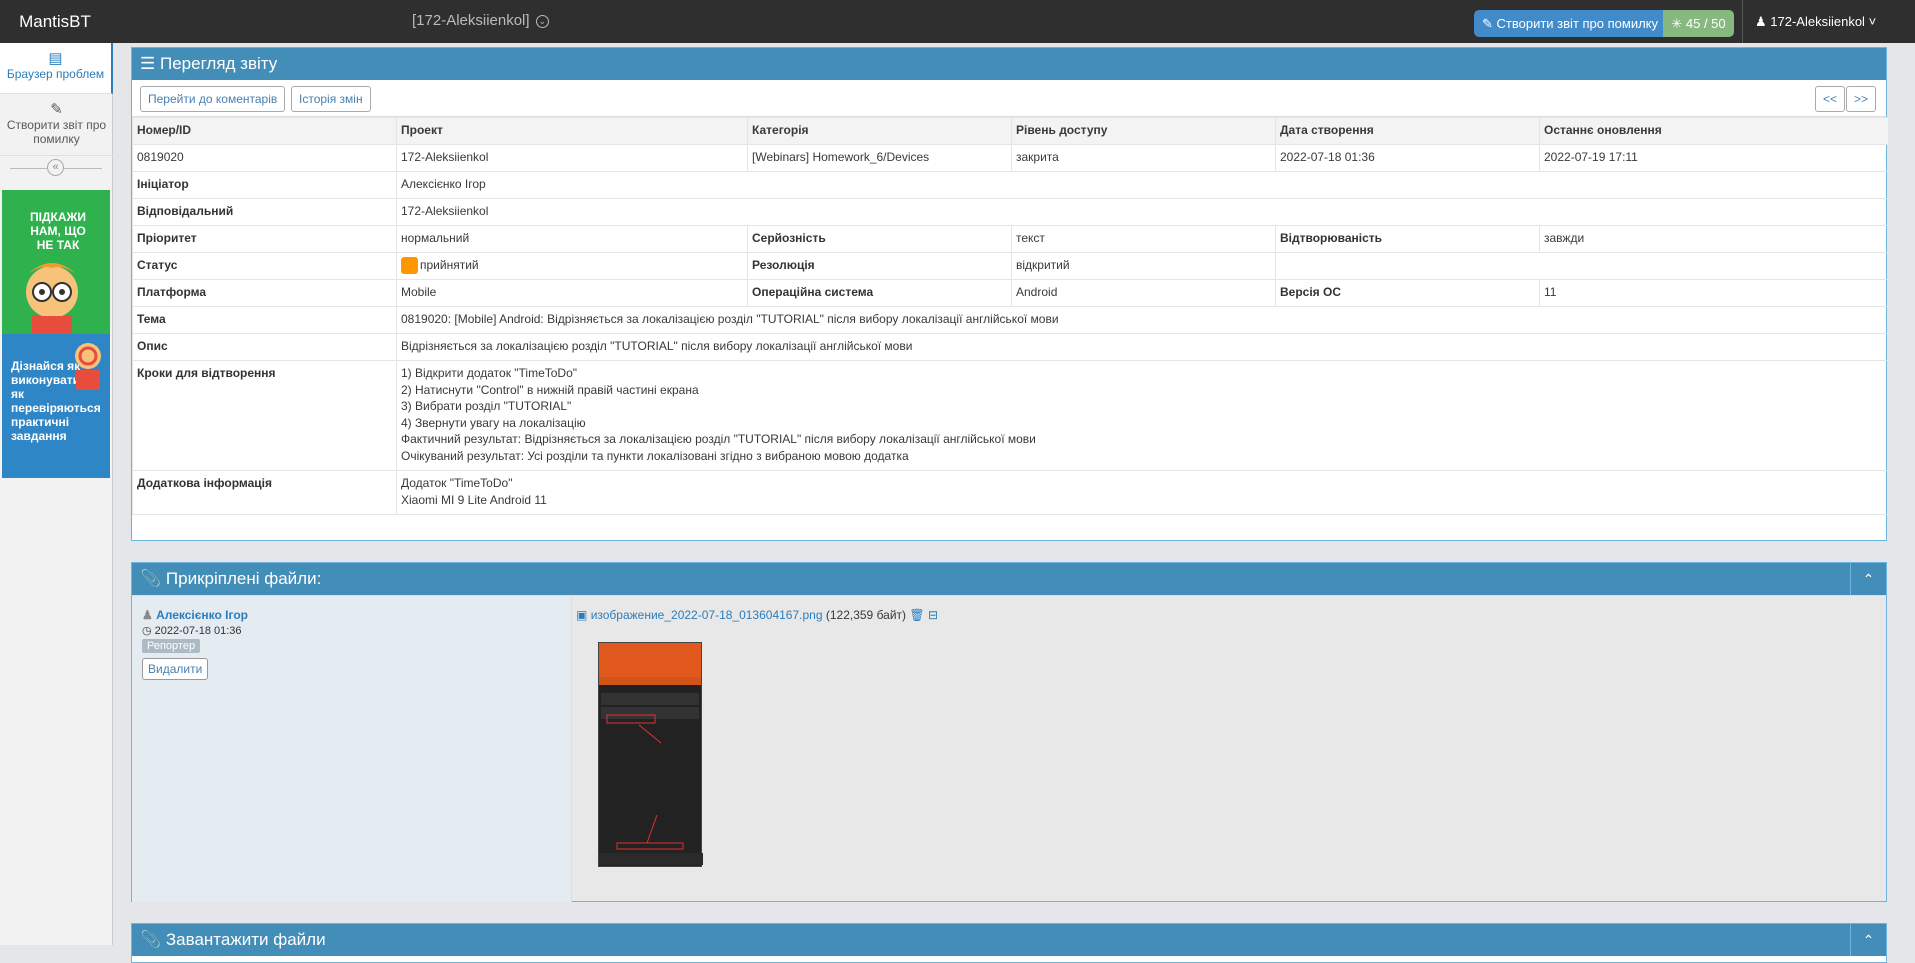  Describe the element at coordinates (1817, 21) in the screenshot. I see `username: 172-Aleksiienkol` at that location.